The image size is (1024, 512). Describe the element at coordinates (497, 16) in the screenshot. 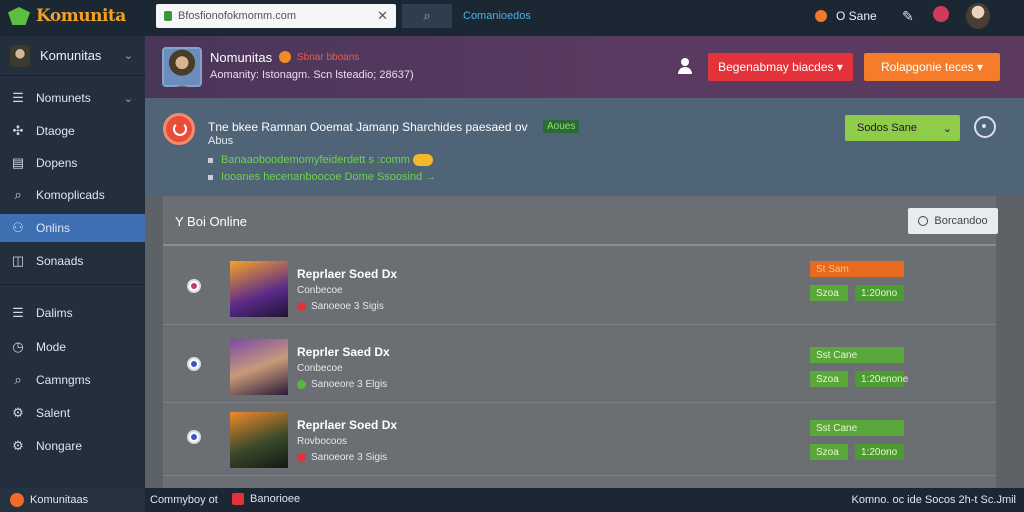

I see `top-link: Comanioedos` at that location.